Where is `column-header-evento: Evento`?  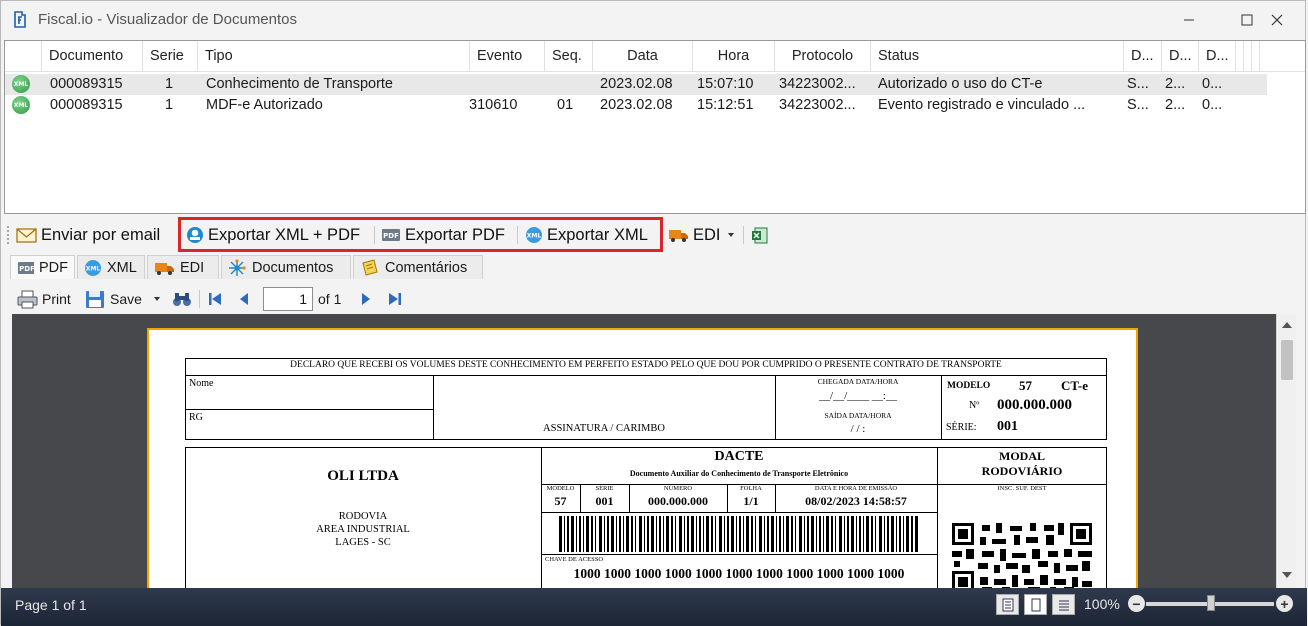 column-header-evento: Evento is located at coordinates (507, 56).